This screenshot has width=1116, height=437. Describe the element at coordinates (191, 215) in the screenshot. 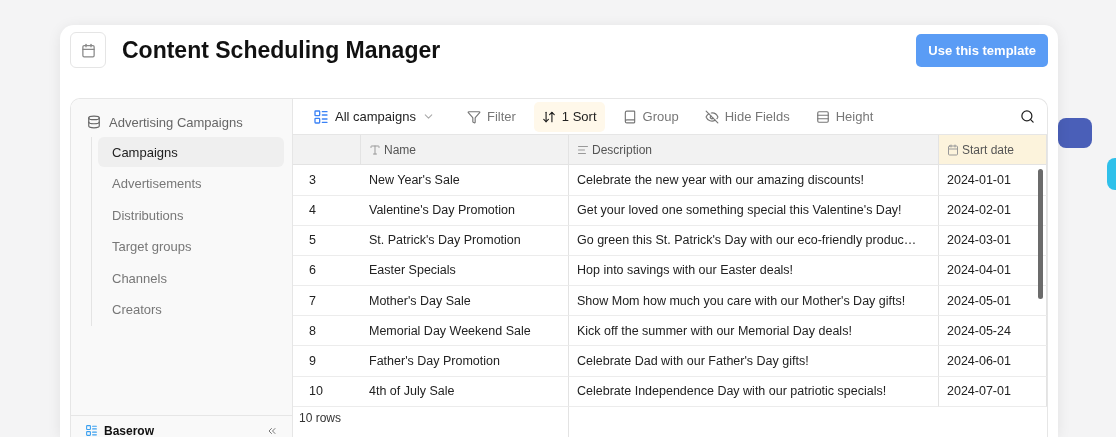

I see `sidebar-item: Distributions` at that location.